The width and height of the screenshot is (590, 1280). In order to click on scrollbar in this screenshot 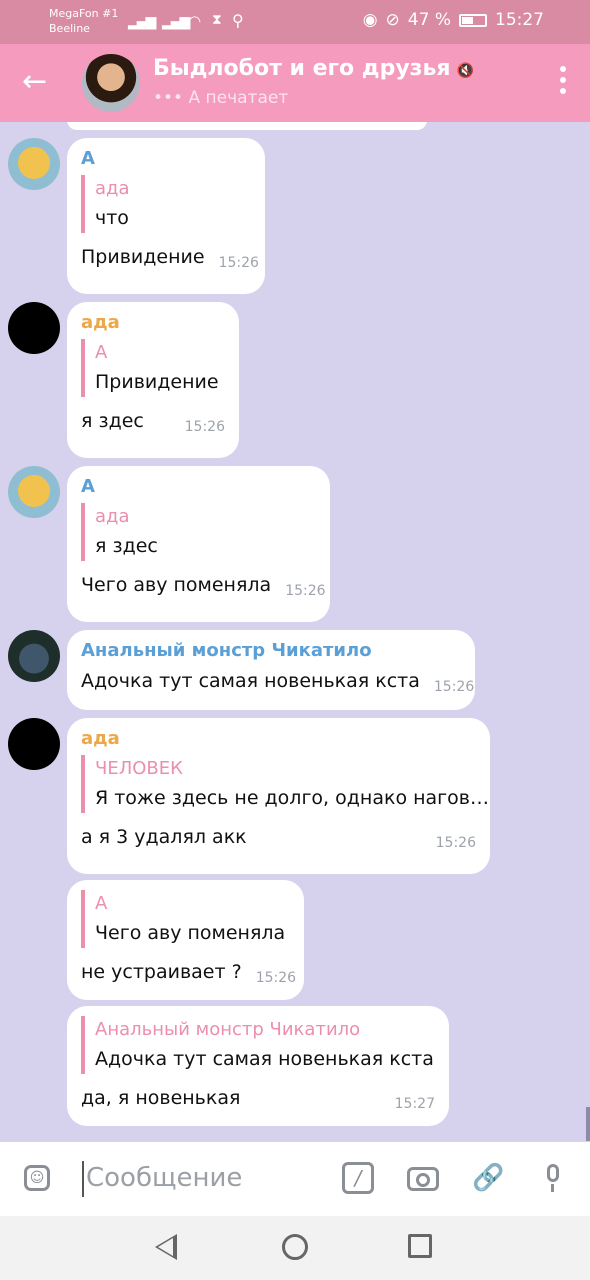, I will do `click(588, 1124)`.